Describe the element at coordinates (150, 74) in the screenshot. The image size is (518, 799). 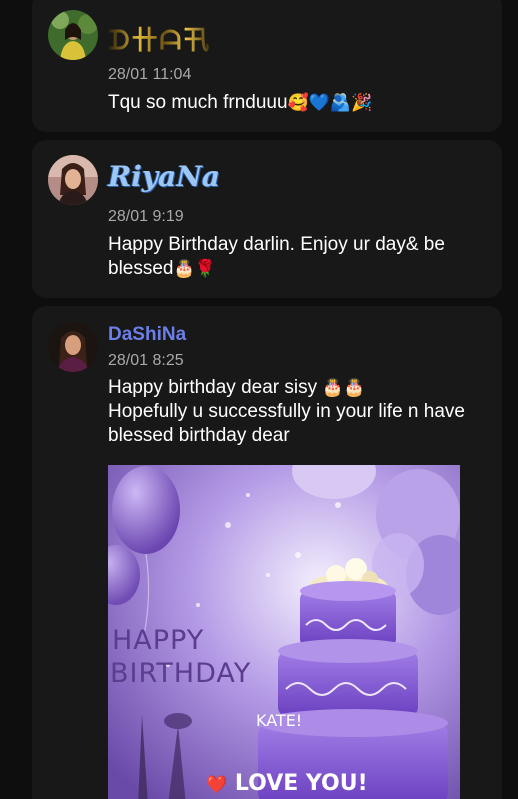
I see `timestamp: 28/01 11:04` at that location.